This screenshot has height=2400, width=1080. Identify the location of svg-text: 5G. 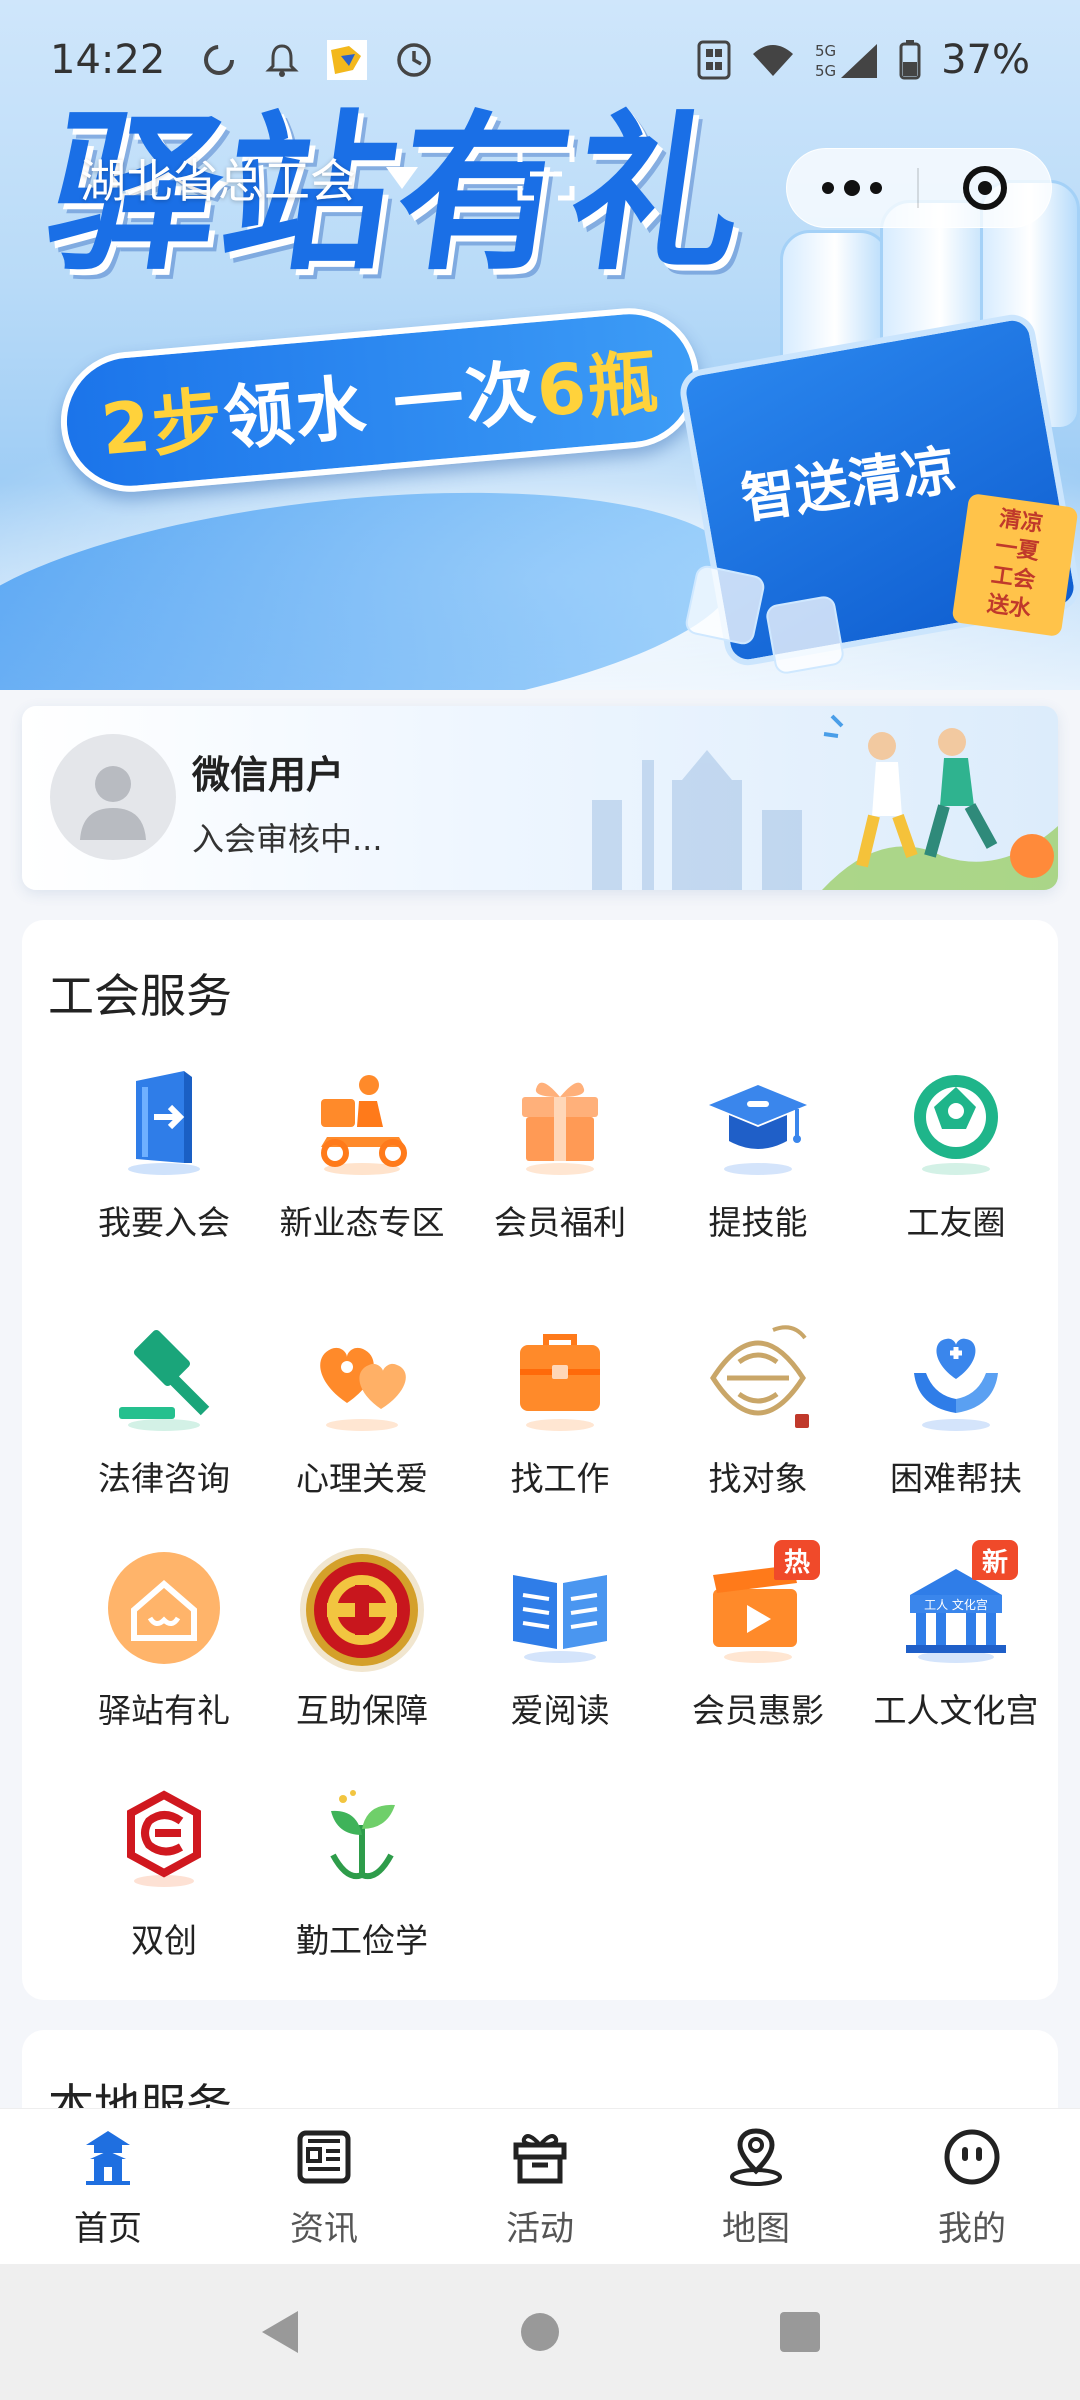
(825, 71).